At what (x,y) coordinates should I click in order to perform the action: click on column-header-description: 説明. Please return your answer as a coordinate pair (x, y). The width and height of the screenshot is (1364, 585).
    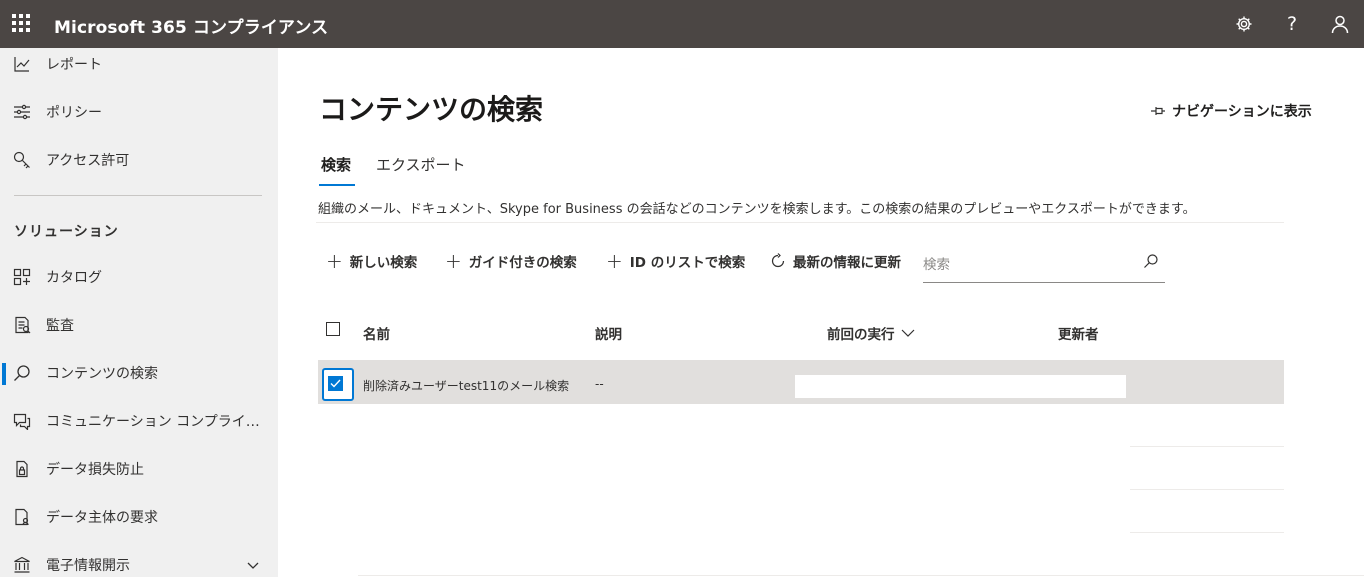
    Looking at the image, I should click on (608, 333).